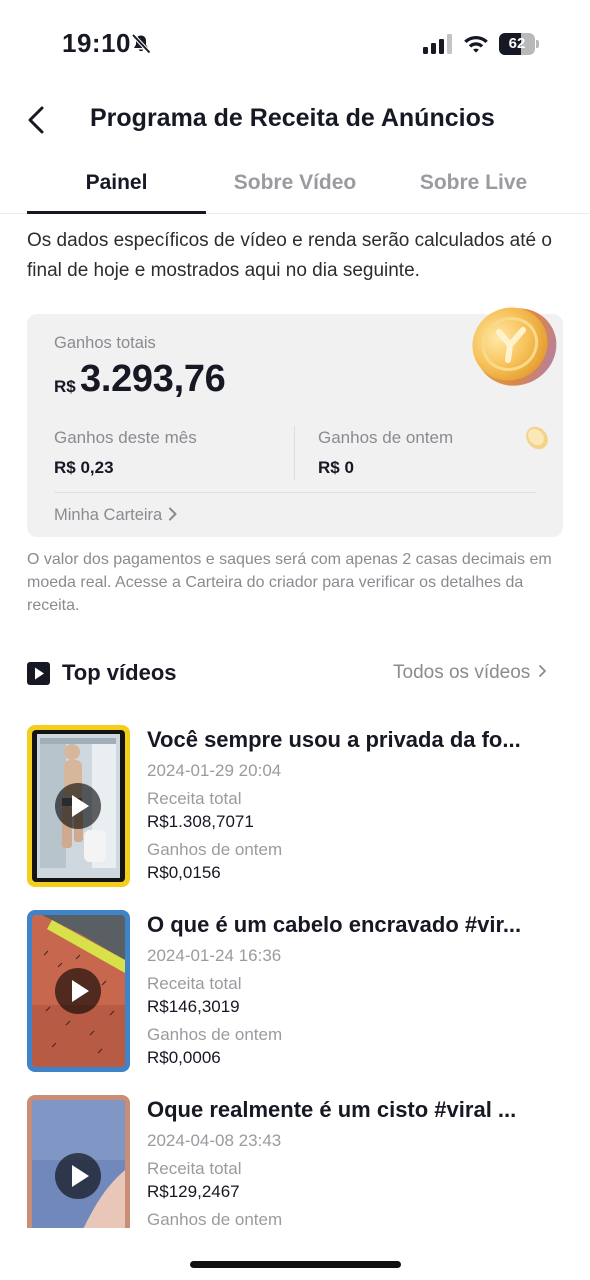 The image size is (590, 1280). What do you see at coordinates (336, 467) in the screenshot?
I see `yesterday-earnings-value: R$ 0` at bounding box center [336, 467].